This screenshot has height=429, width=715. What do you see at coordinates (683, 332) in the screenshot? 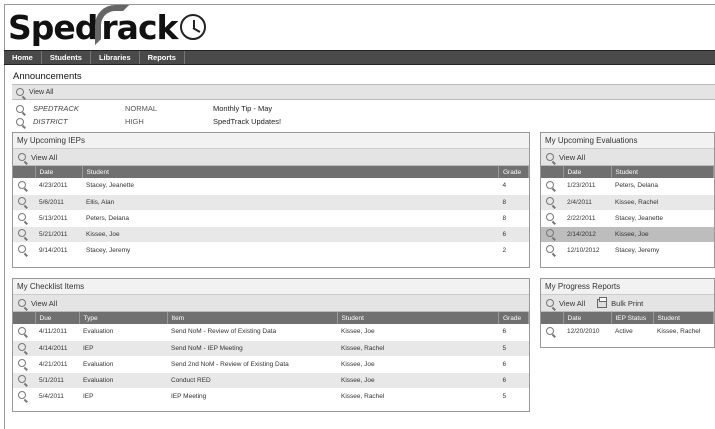
I see `progress-student: Kissee, Rachel` at bounding box center [683, 332].